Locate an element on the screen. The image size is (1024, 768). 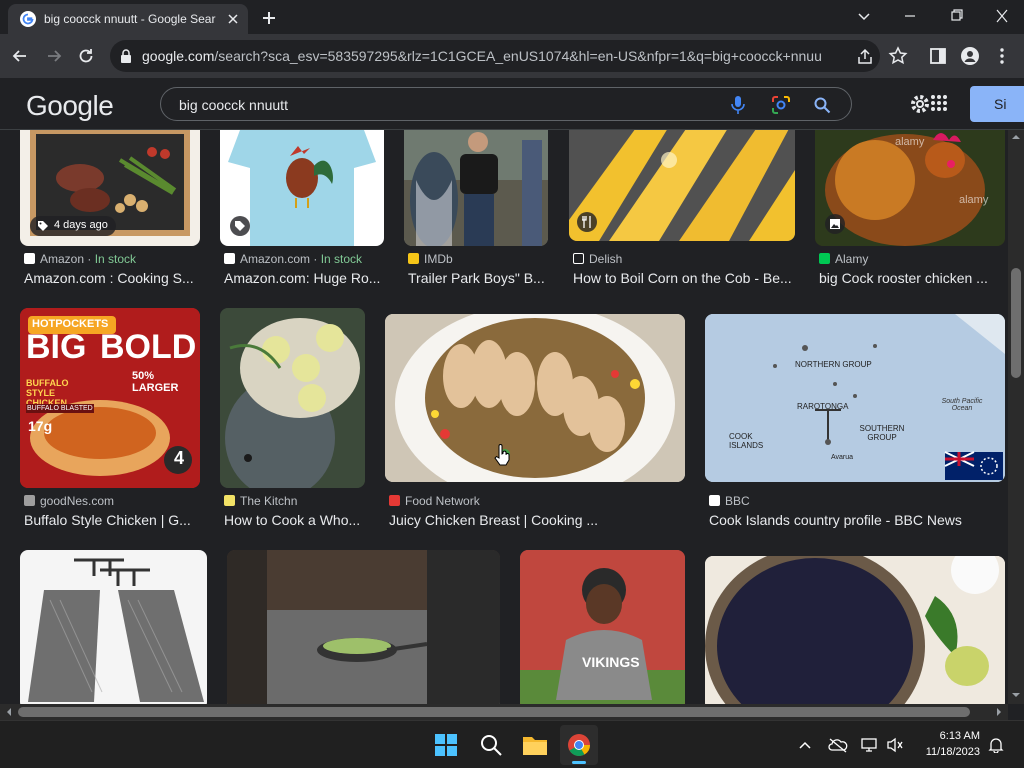
file-explorer-icon is located at coordinates (535, 745).